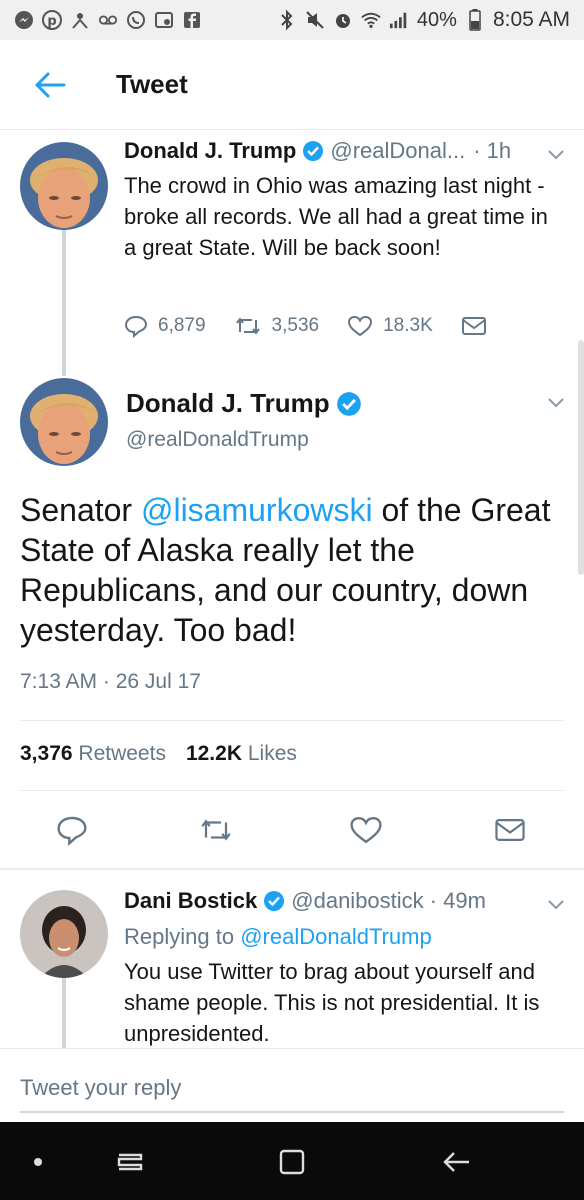  What do you see at coordinates (492, 150) in the screenshot?
I see `tweet-time: · 1h` at bounding box center [492, 150].